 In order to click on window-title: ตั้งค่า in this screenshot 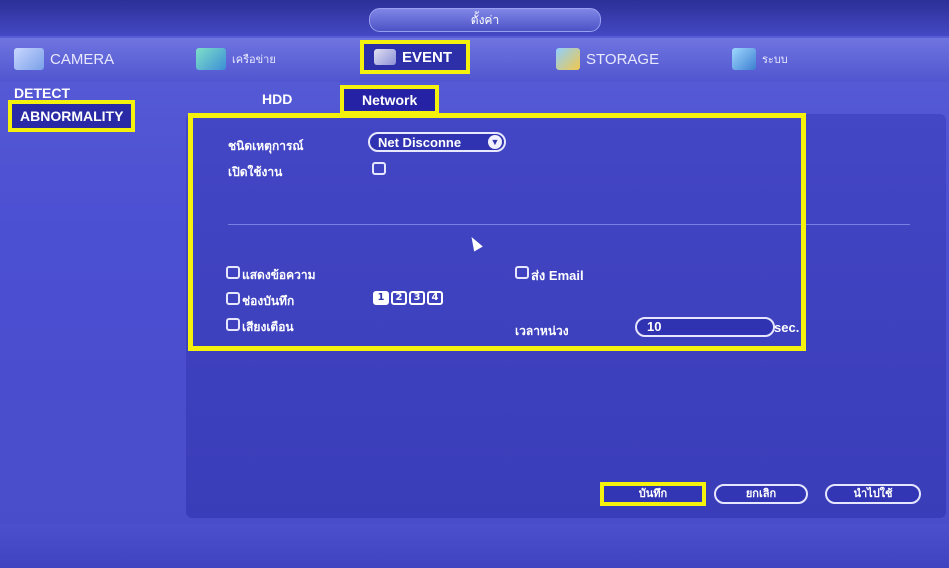, I will do `click(485, 20)`.